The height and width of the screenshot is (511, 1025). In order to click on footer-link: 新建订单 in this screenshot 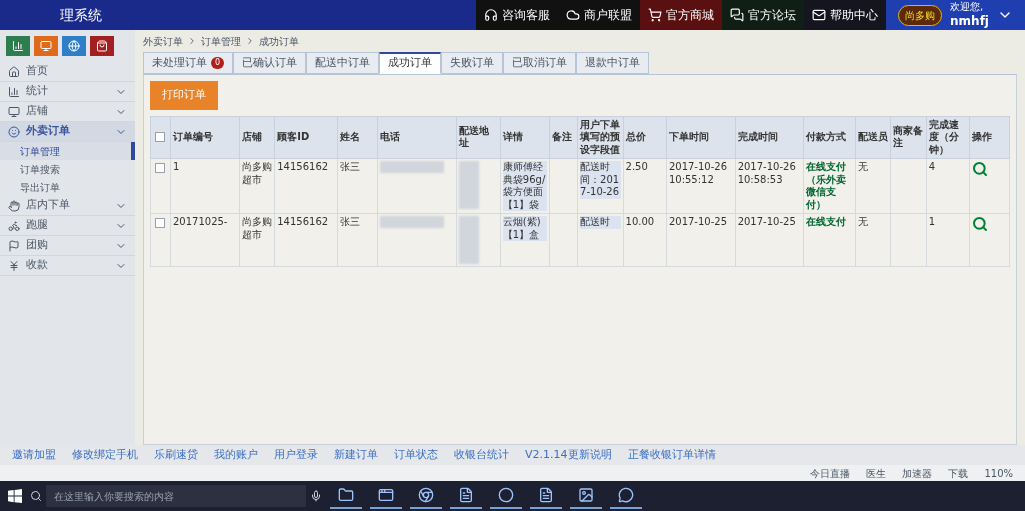, I will do `click(356, 455)`.